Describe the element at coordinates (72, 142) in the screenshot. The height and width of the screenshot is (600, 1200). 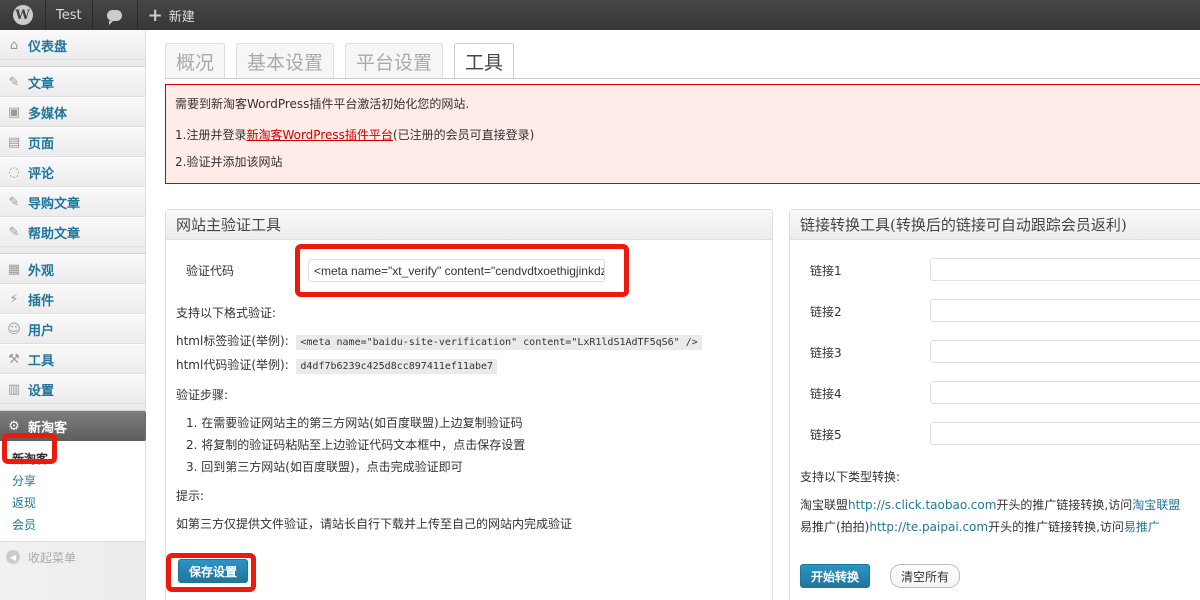
I see `menu-pages: ▤ 页面` at that location.